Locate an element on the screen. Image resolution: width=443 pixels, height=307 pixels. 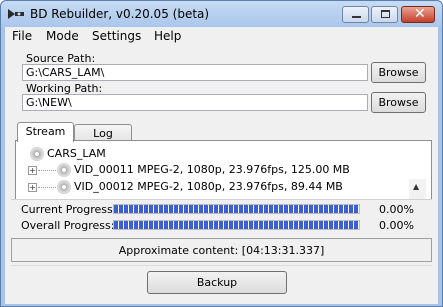
overall-progress-label: Overall Progress: is located at coordinates (68, 225).